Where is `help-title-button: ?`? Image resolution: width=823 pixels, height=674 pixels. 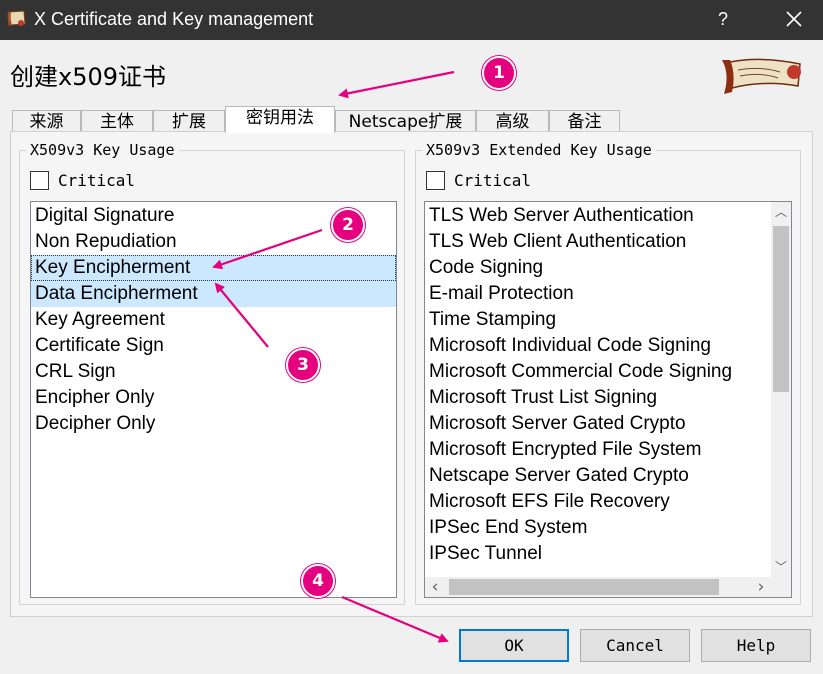 help-title-button: ? is located at coordinates (723, 19).